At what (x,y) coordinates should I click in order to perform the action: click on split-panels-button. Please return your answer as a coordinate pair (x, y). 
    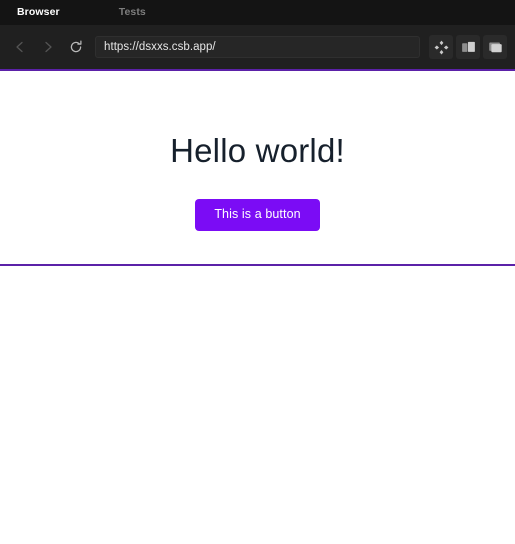
    Looking at the image, I should click on (468, 47).